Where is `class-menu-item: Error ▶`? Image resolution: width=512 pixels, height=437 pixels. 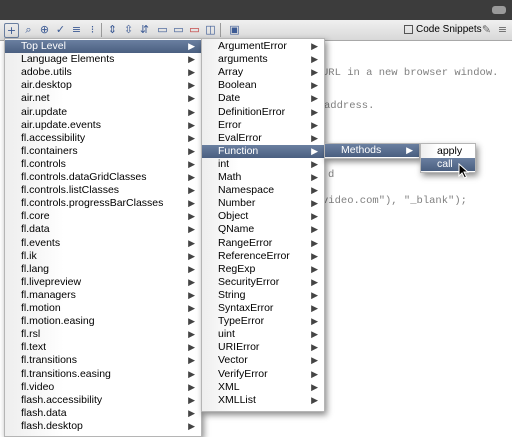
class-menu-item: Error ▶ is located at coordinates (263, 125).